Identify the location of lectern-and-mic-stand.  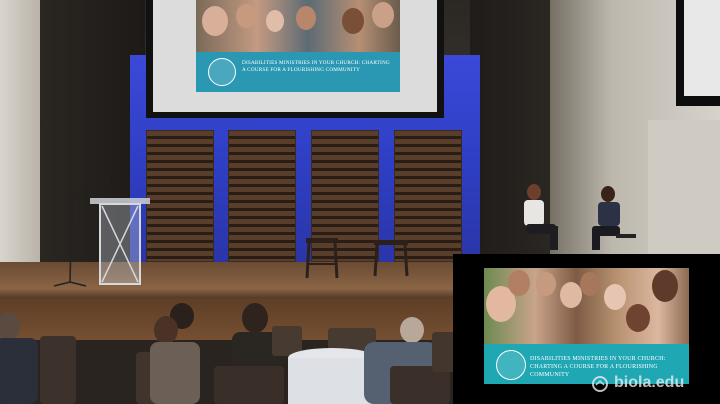
(101, 231).